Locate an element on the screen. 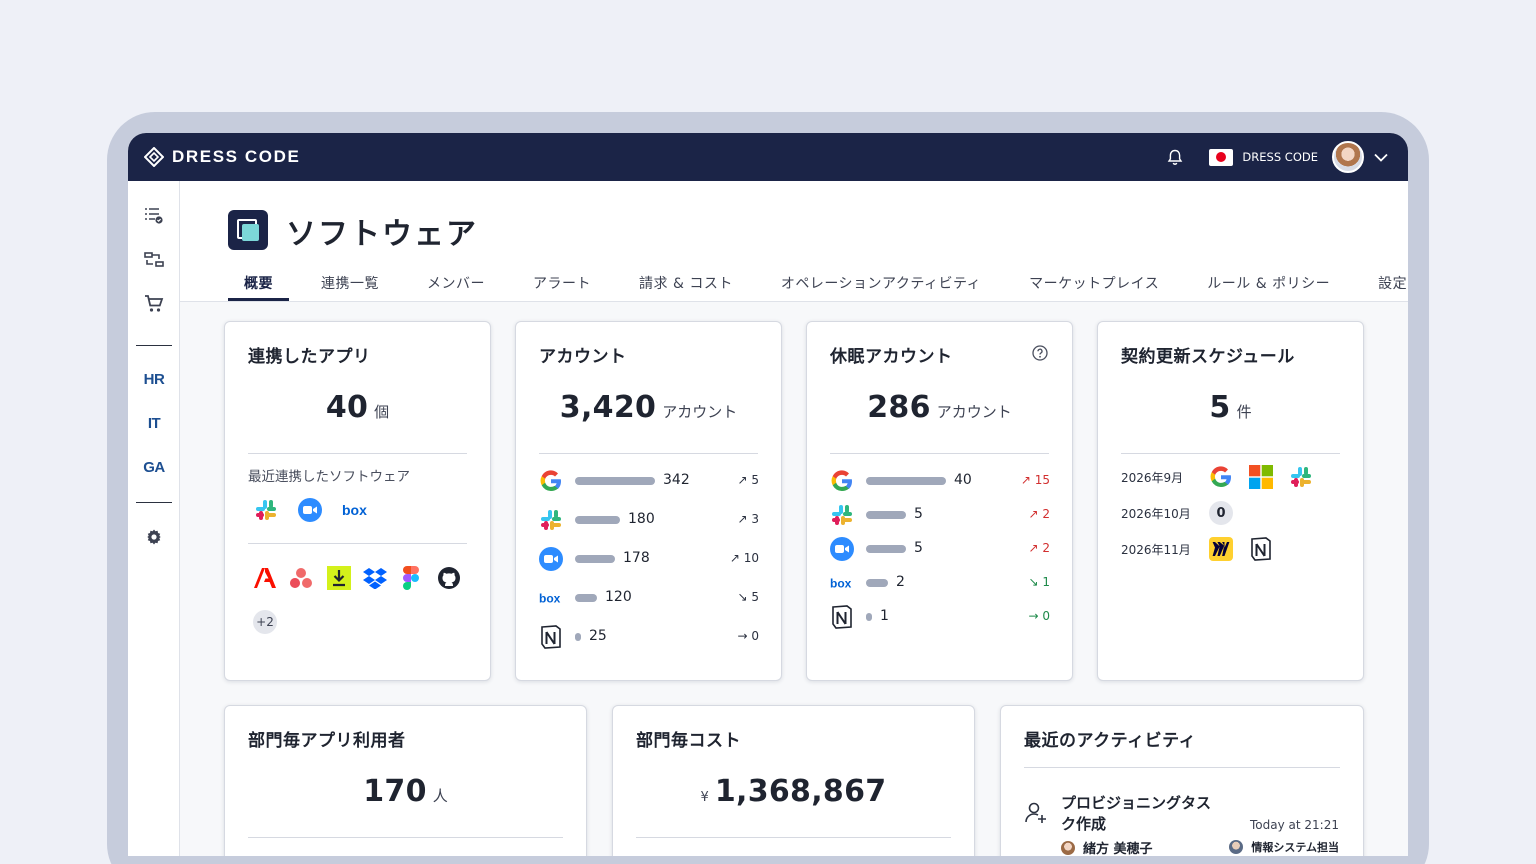  accounts-count: 3,420 アカウント is located at coordinates (648, 407).